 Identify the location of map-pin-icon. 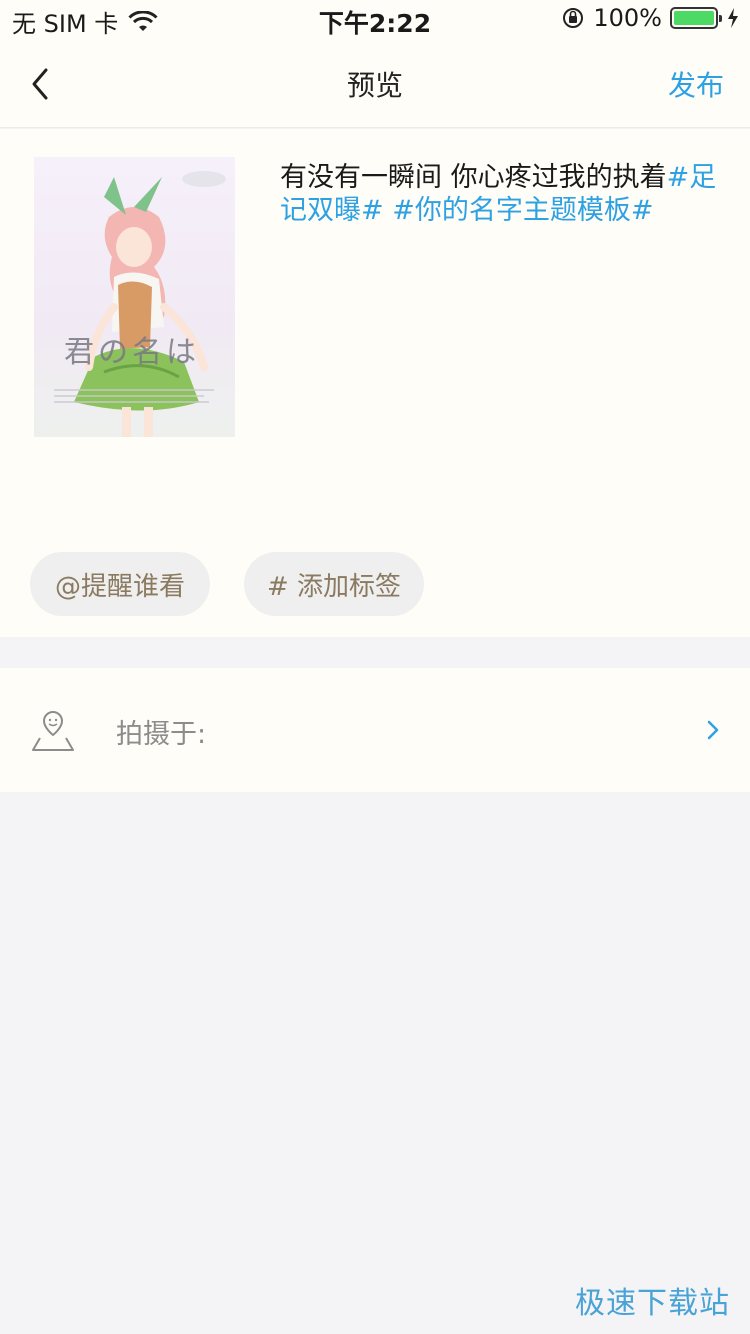
(53, 730).